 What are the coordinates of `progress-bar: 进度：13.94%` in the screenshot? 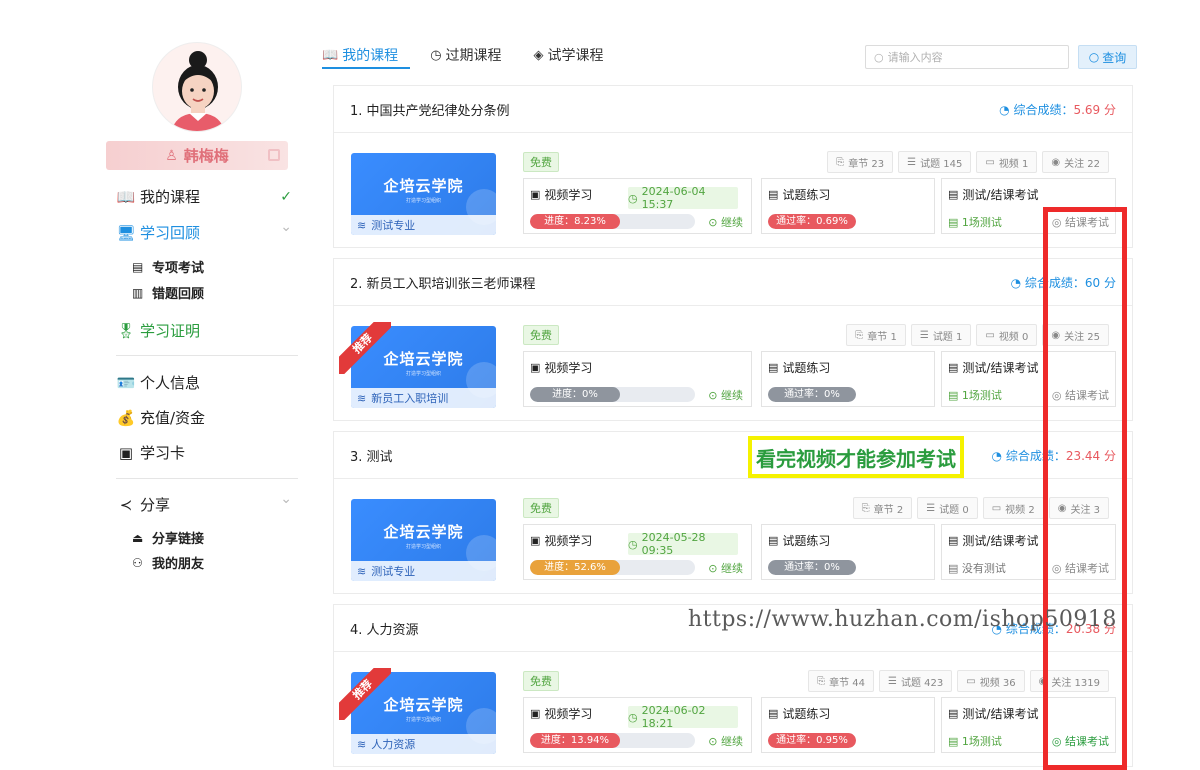 It's located at (612, 740).